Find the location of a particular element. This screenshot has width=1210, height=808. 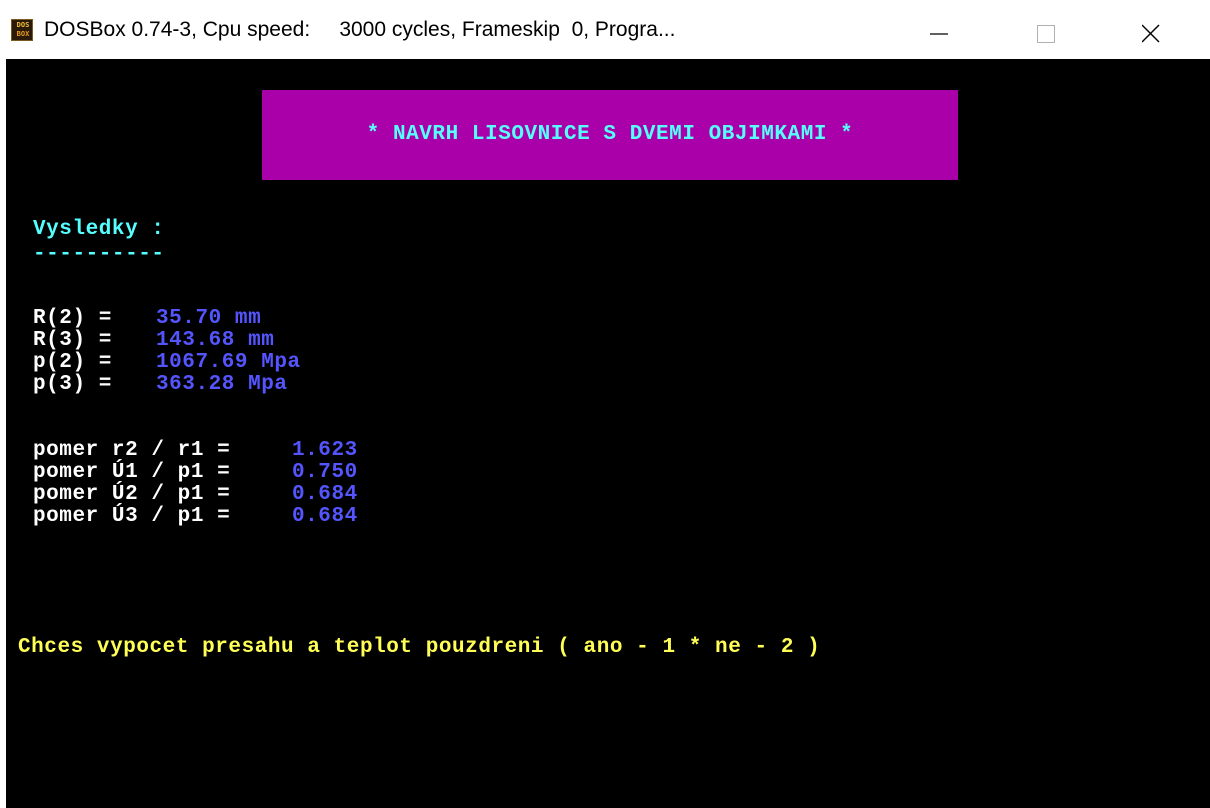

minimize-button is located at coordinates (937, 29).